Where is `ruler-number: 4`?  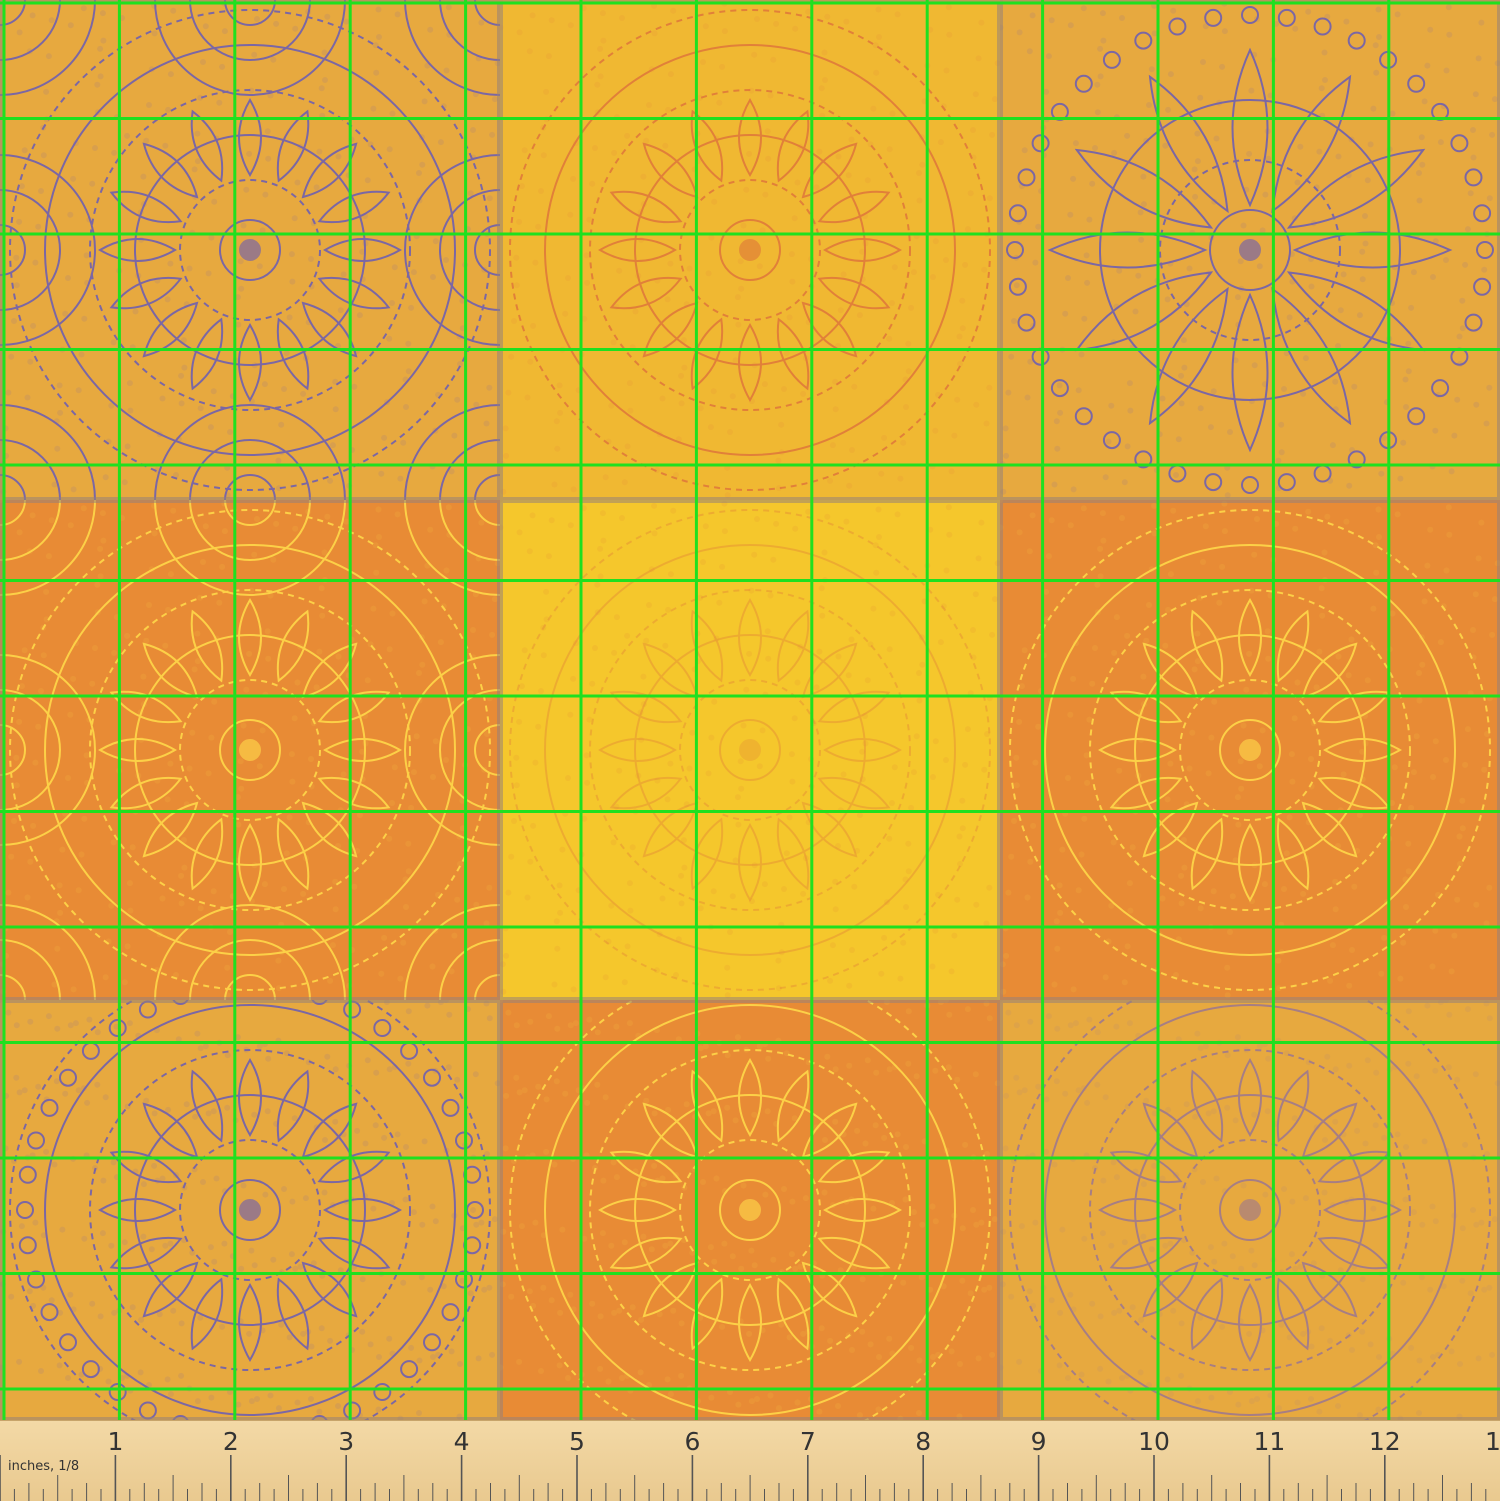 ruler-number: 4 is located at coordinates (461, 1441).